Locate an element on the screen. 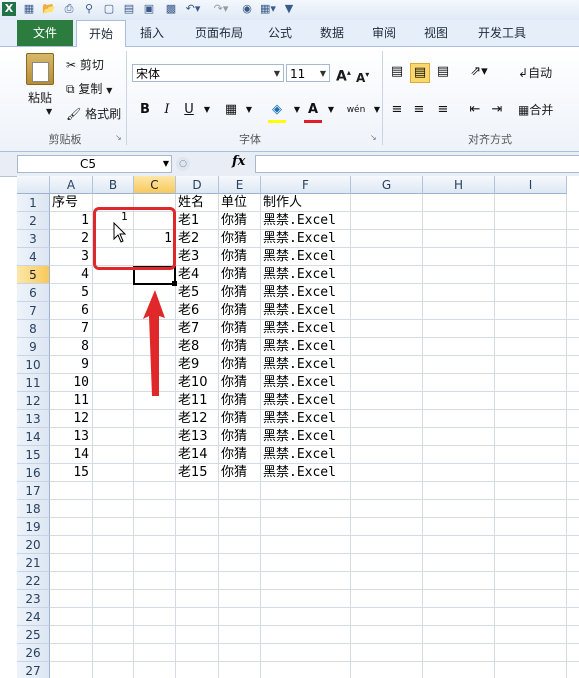 The width and height of the screenshot is (579, 678). cell-d12: 老11 is located at coordinates (193, 401).